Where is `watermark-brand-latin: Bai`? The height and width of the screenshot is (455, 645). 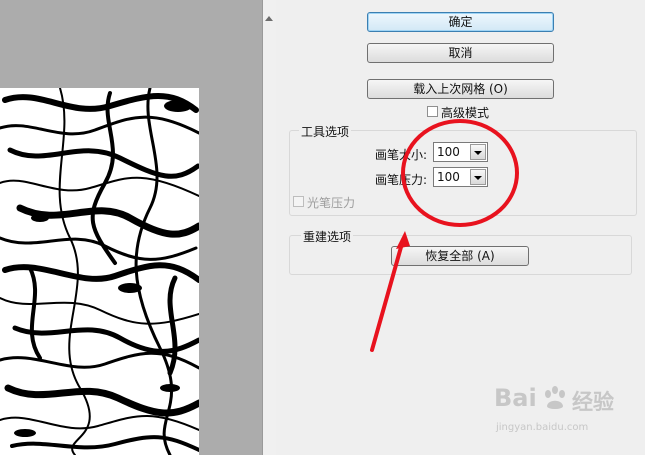
watermark-brand-latin: Bai is located at coordinates (515, 398).